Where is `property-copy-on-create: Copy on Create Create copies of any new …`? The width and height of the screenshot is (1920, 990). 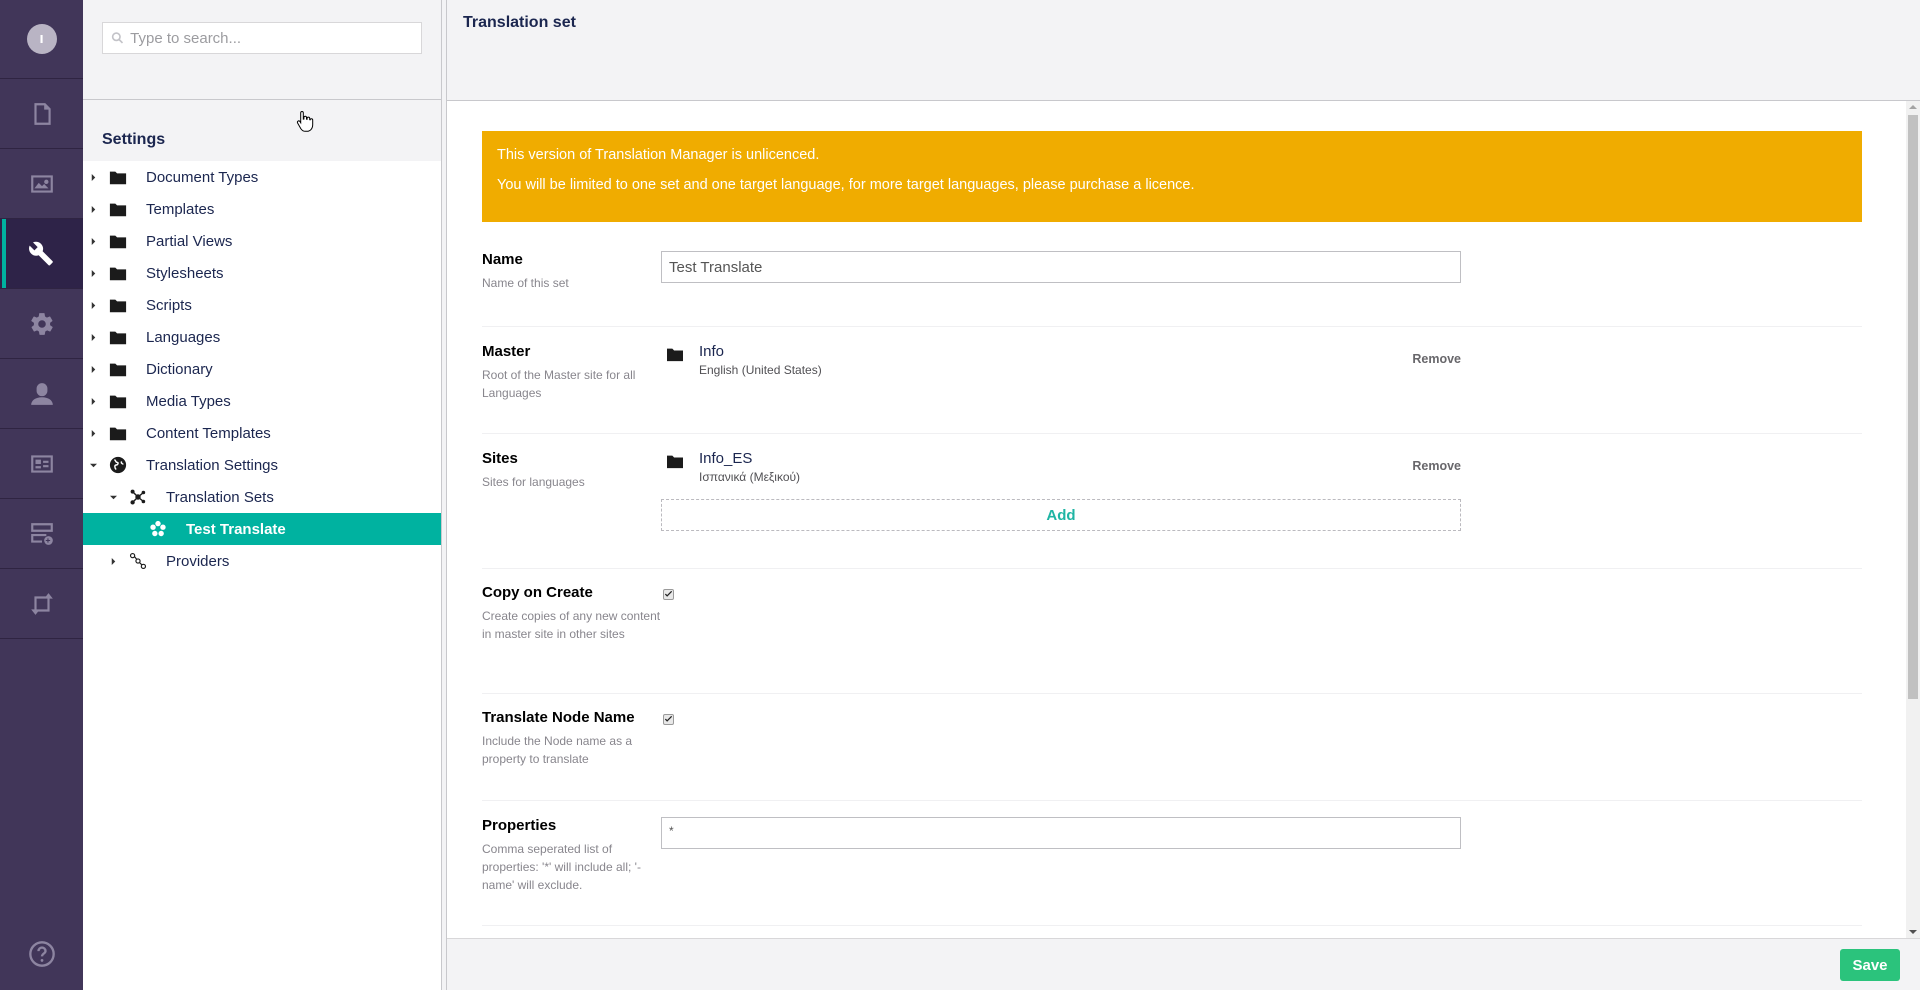
property-copy-on-create: Copy on Create Create copies of any new … is located at coordinates (1172, 631).